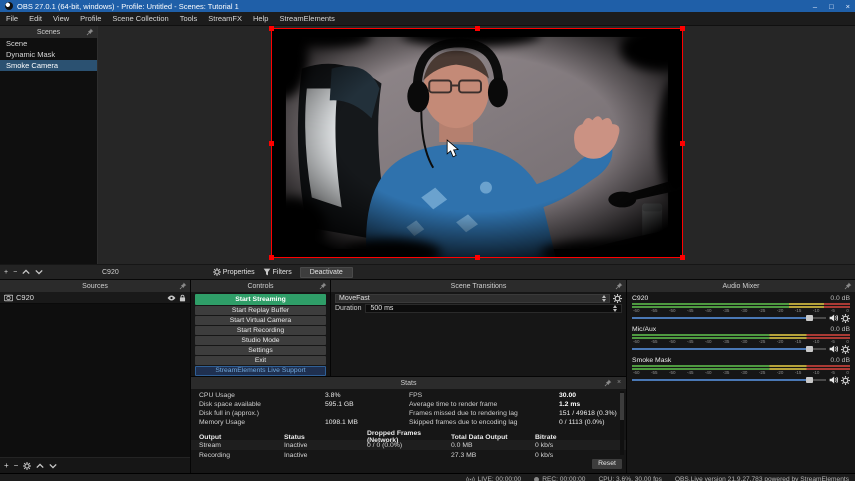  What do you see at coordinates (26, 272) in the screenshot?
I see `move-scene-up-icon` at bounding box center [26, 272].